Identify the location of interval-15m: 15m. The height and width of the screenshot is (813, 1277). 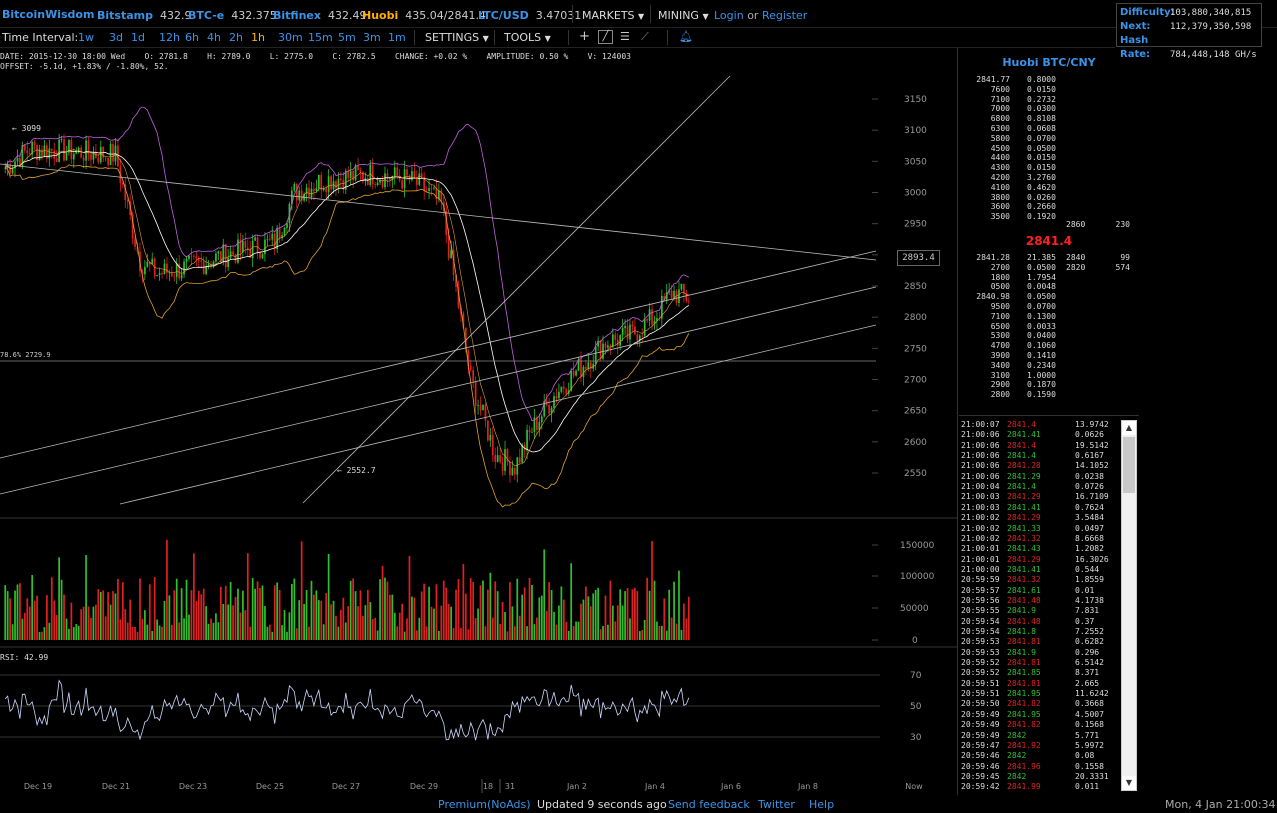
(320, 37).